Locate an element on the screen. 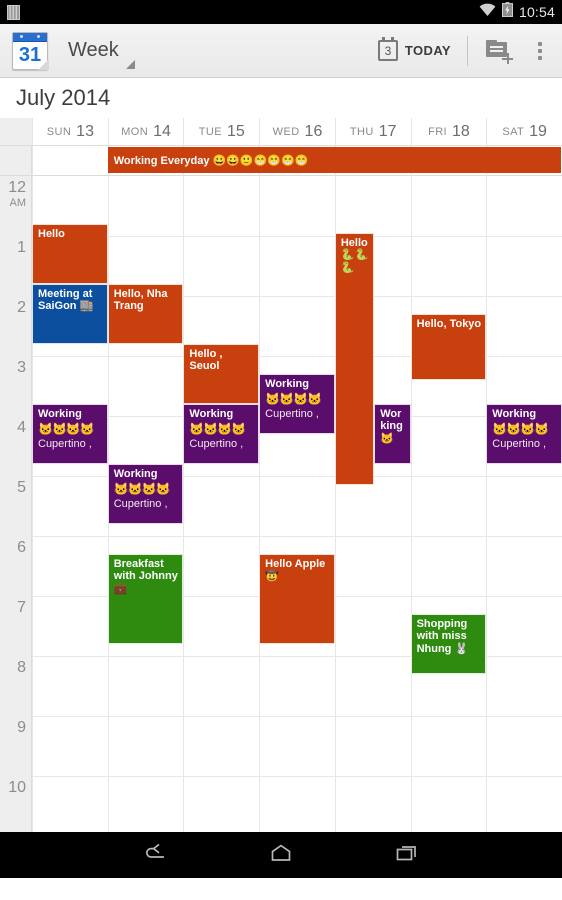  hour-label-number: 4 is located at coordinates (21, 427).